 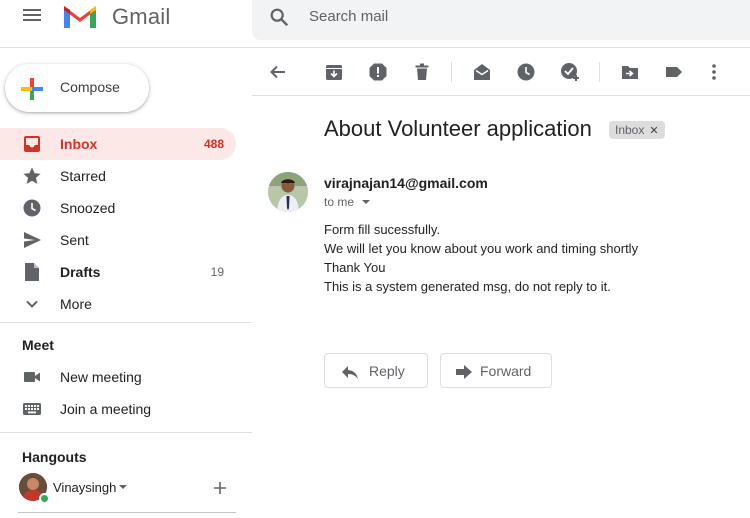 I want to click on label-icon, so click(x=674, y=72).